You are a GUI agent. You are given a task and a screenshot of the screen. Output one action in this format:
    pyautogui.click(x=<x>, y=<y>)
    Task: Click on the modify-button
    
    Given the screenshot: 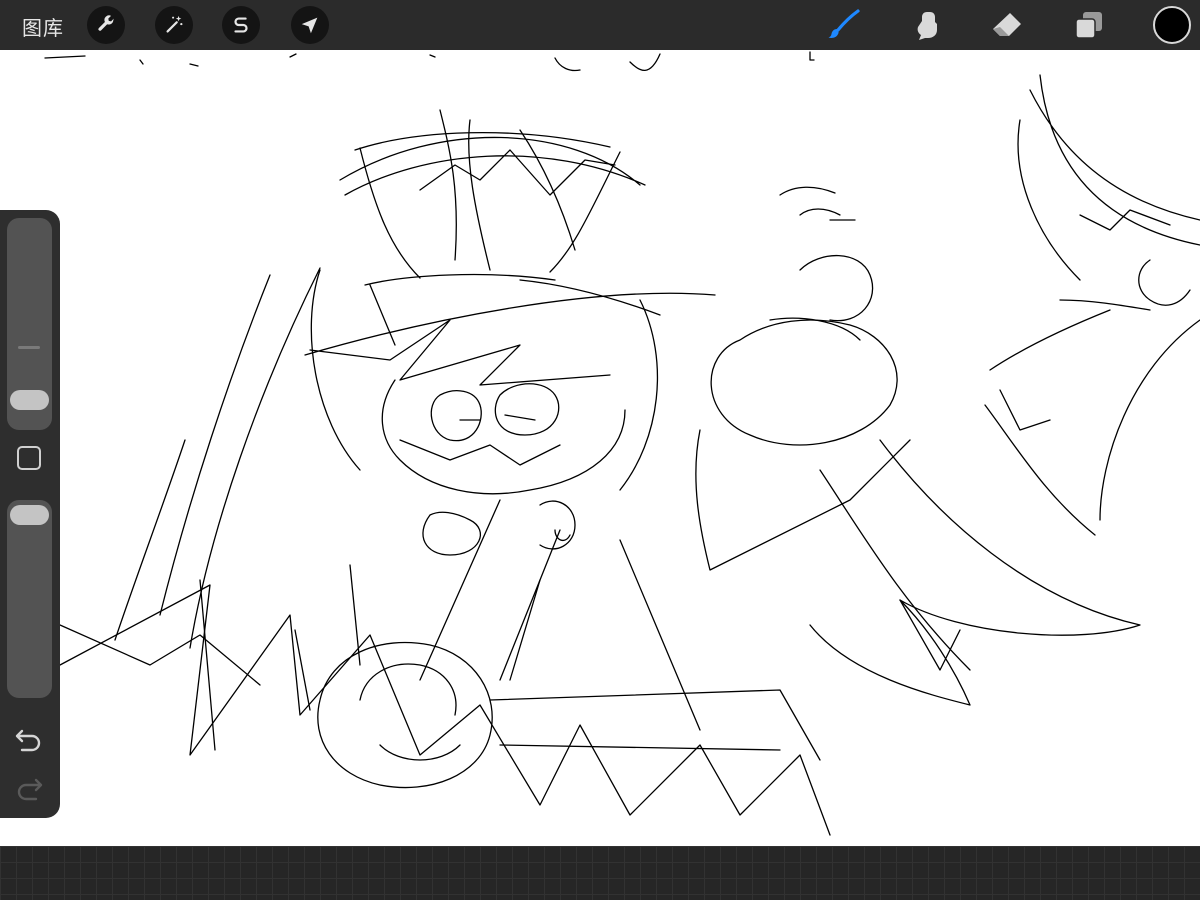 What is the action you would take?
    pyautogui.click(x=29, y=458)
    